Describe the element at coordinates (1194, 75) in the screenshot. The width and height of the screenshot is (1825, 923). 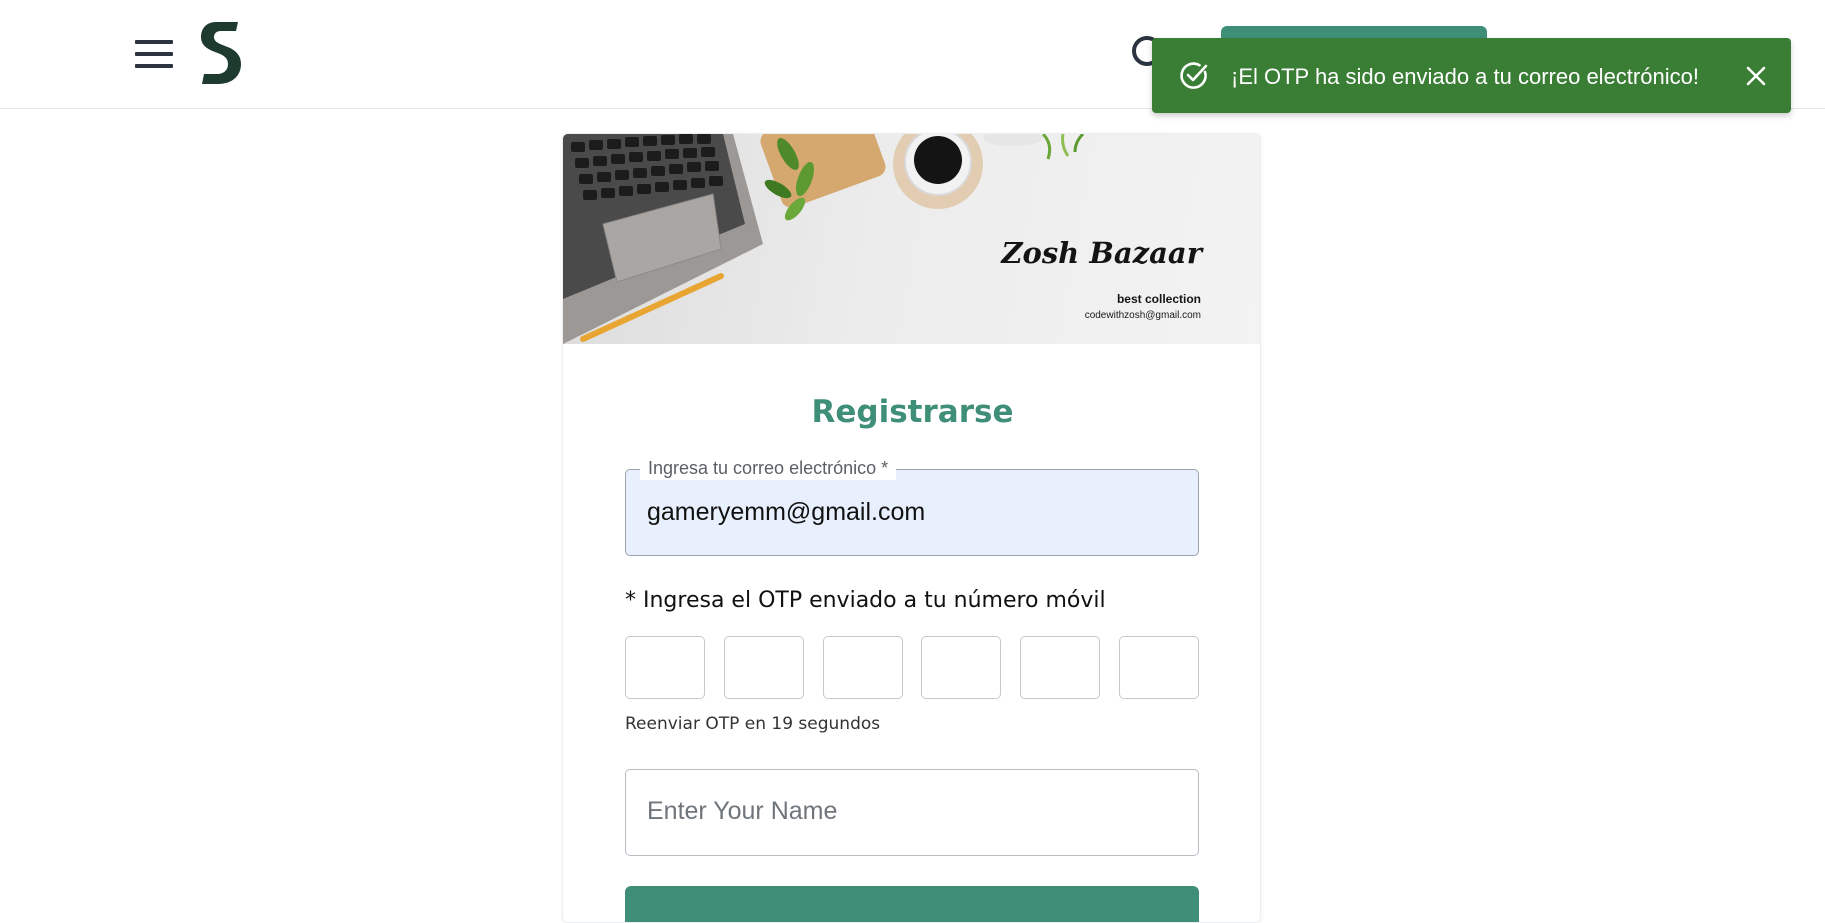
I see `check-circle-icon` at that location.